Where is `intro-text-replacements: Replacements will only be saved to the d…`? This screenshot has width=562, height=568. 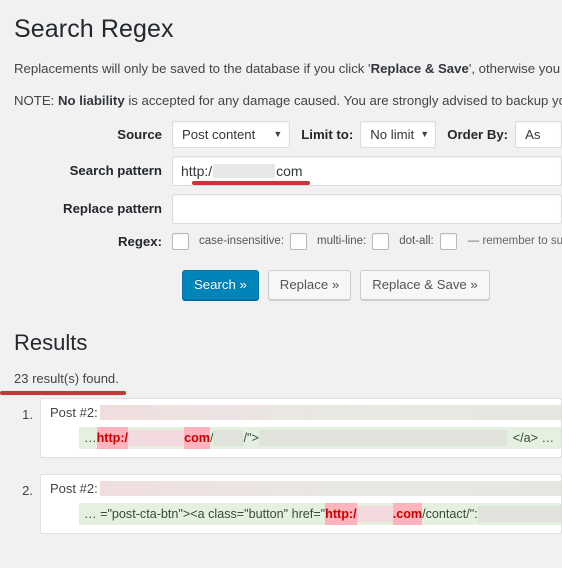
intro-text-replacements: Replacements will only be saved to the d… is located at coordinates (288, 69).